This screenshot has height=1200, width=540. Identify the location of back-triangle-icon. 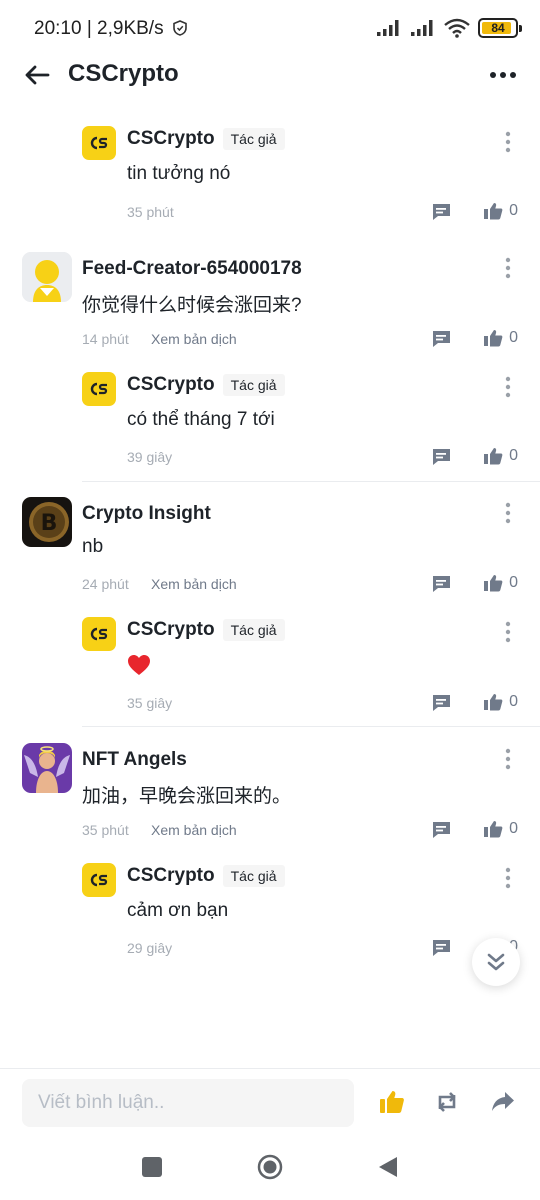
(388, 1167).